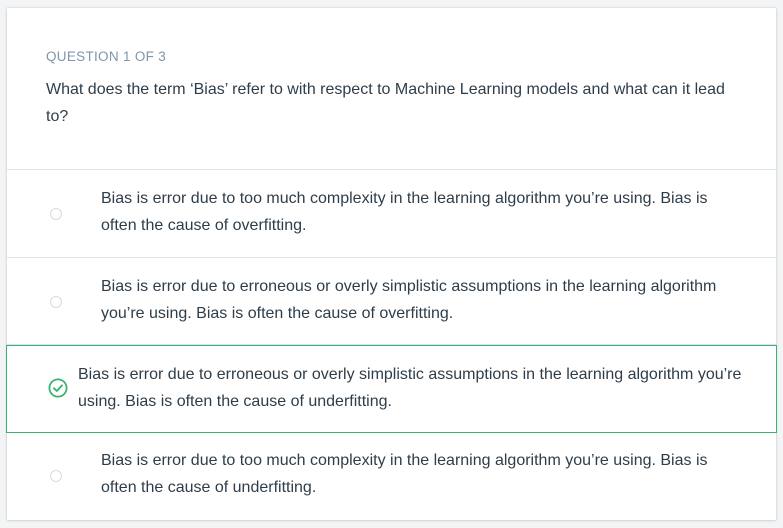 This screenshot has height=528, width=783. What do you see at coordinates (106, 56) in the screenshot?
I see `question-counter: QUESTION 1 OF 3` at bounding box center [106, 56].